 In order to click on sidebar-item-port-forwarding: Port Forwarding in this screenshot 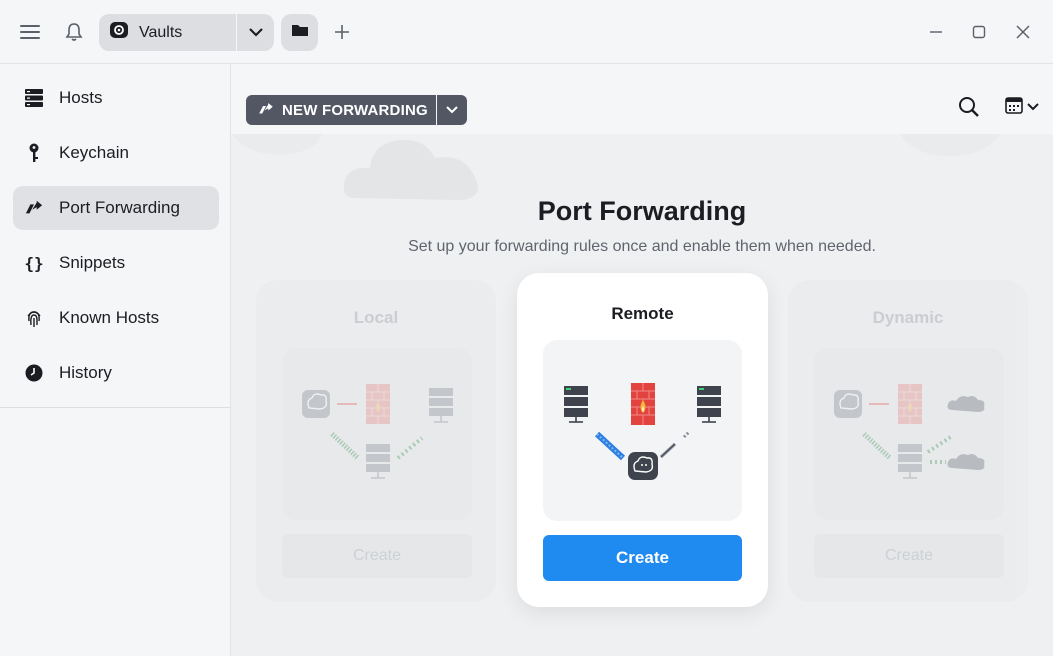, I will do `click(116, 208)`.